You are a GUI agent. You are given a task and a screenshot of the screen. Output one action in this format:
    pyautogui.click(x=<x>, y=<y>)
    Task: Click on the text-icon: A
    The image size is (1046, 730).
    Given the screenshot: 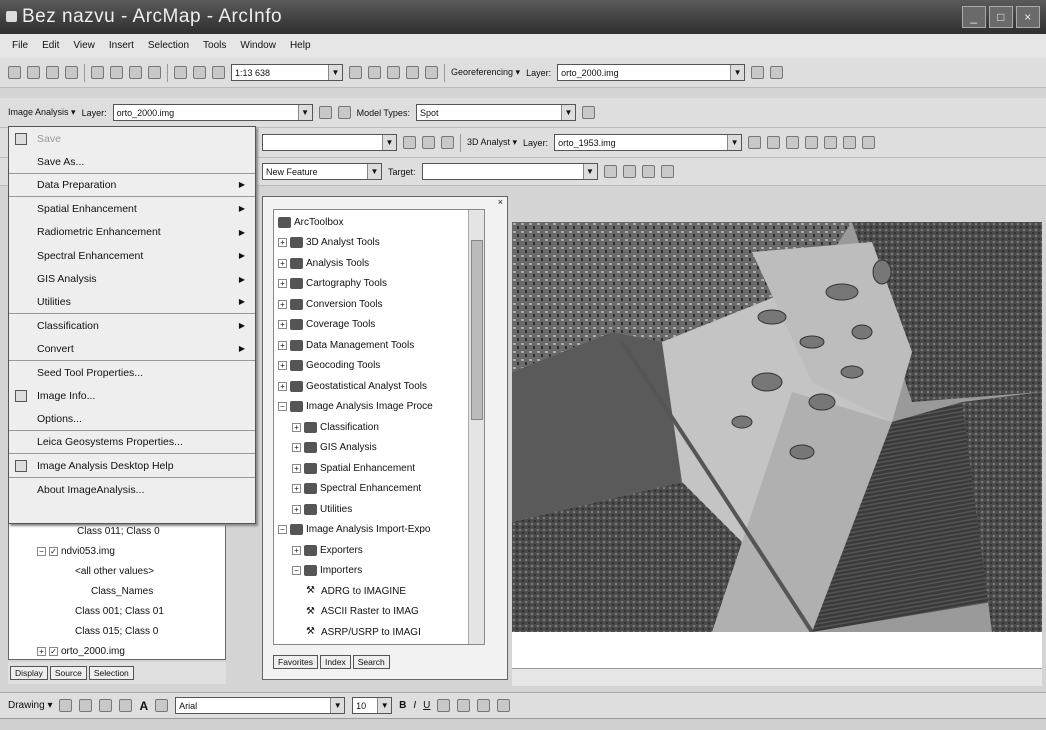 What is the action you would take?
    pyautogui.click(x=143, y=706)
    